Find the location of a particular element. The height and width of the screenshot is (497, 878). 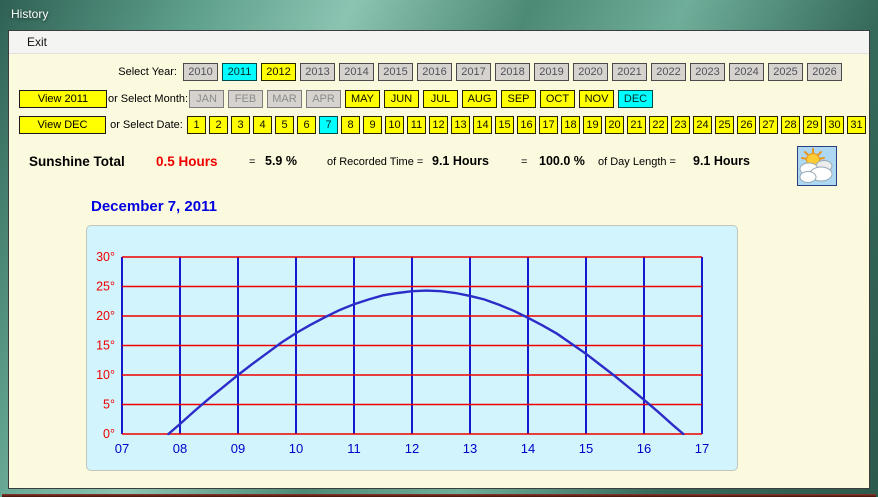

recorded-percent-value: 5.9 % is located at coordinates (281, 161).